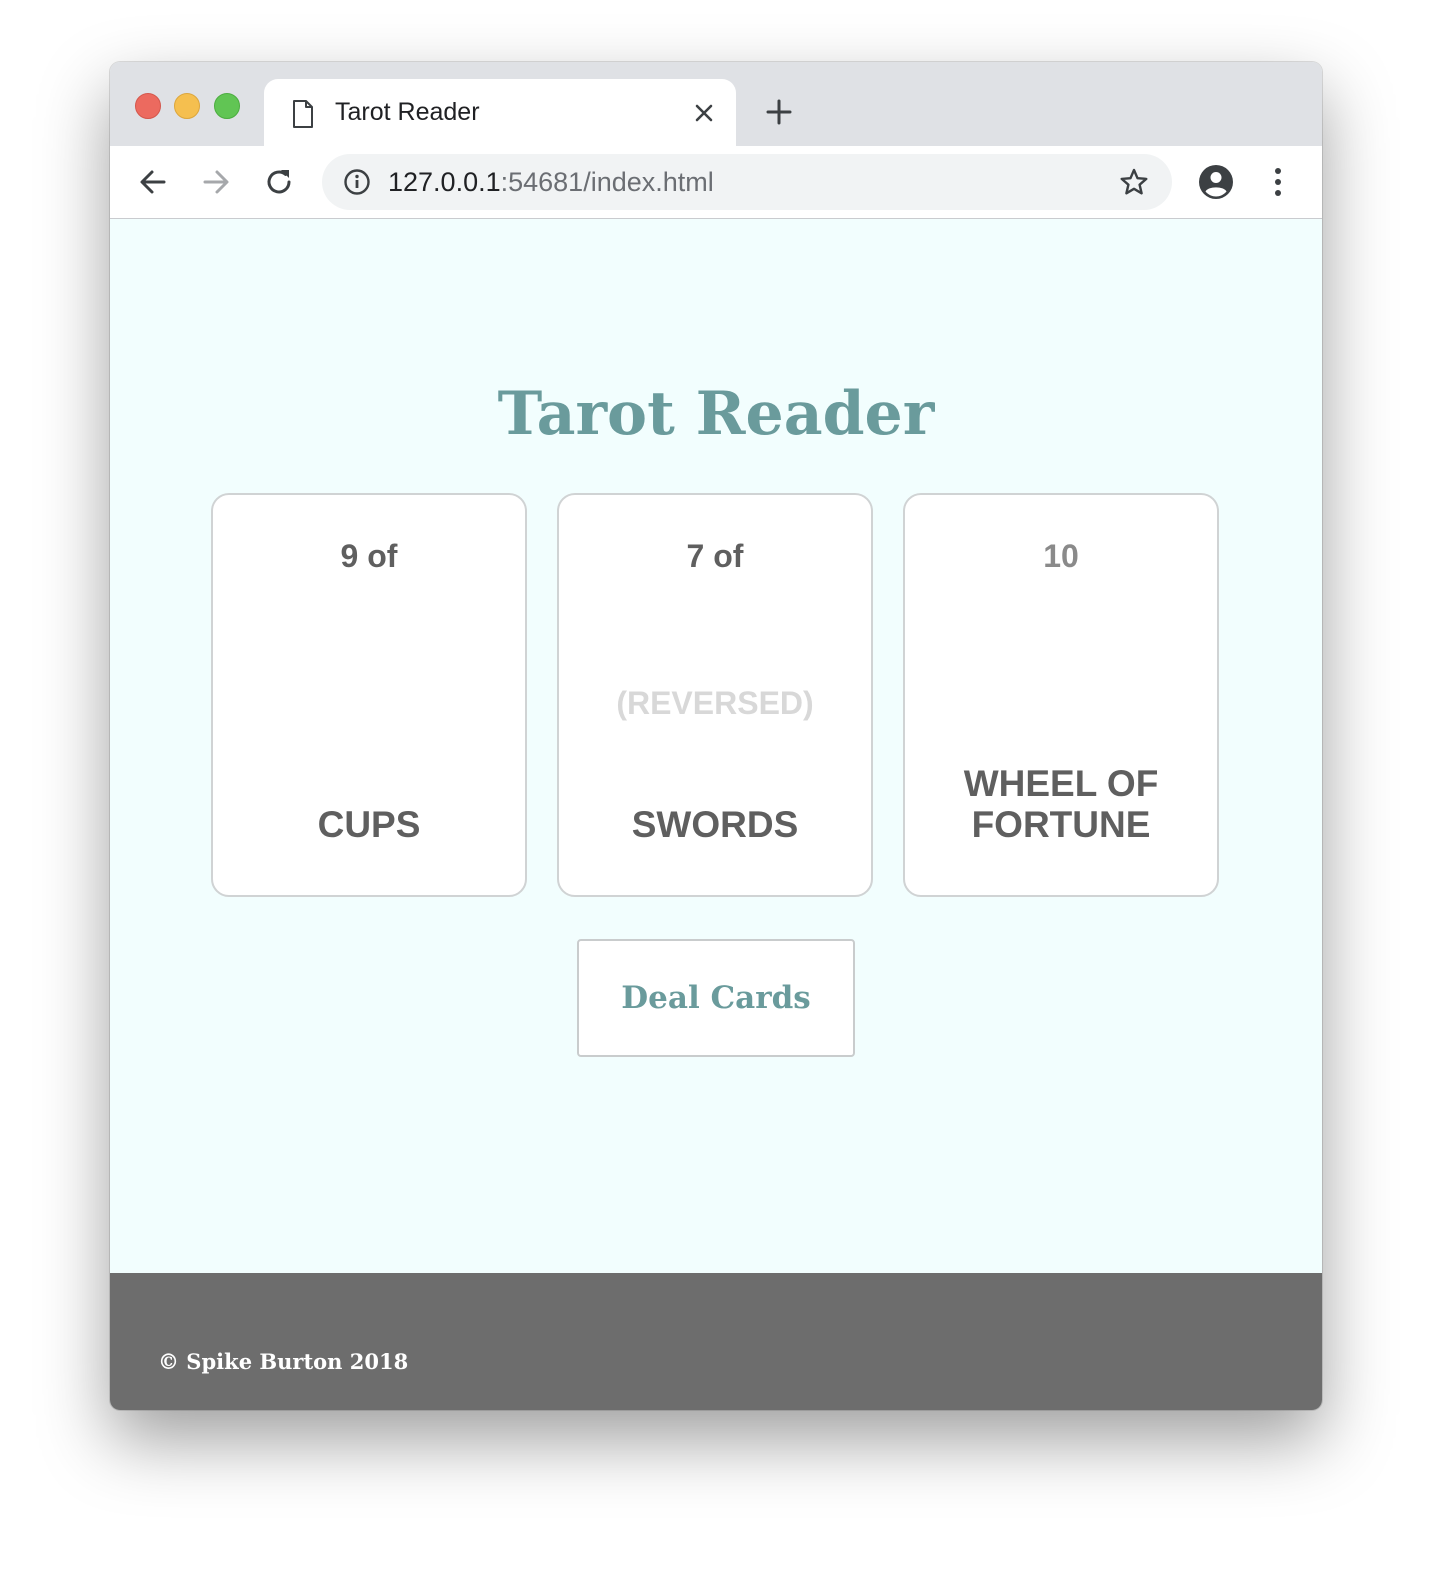  Describe the element at coordinates (1134, 182) in the screenshot. I see `star-icon` at that location.